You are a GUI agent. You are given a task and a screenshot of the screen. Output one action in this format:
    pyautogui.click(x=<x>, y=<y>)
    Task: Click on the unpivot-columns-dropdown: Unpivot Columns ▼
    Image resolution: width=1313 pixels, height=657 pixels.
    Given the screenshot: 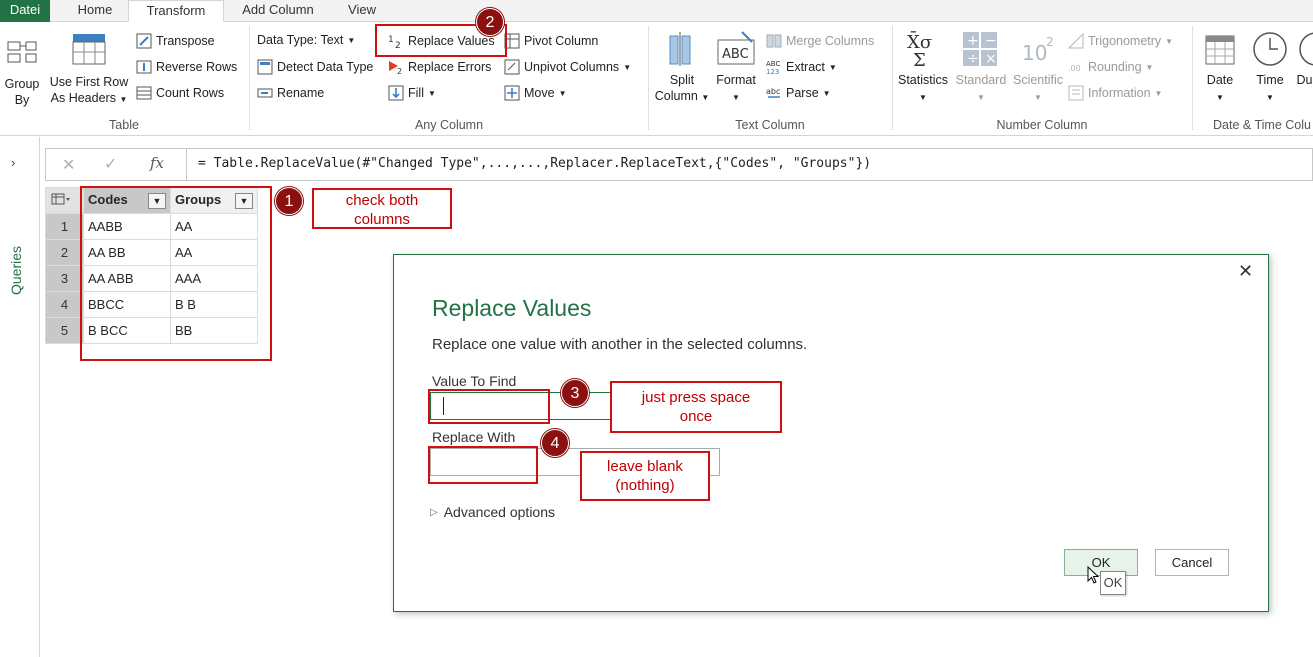 What is the action you would take?
    pyautogui.click(x=567, y=67)
    